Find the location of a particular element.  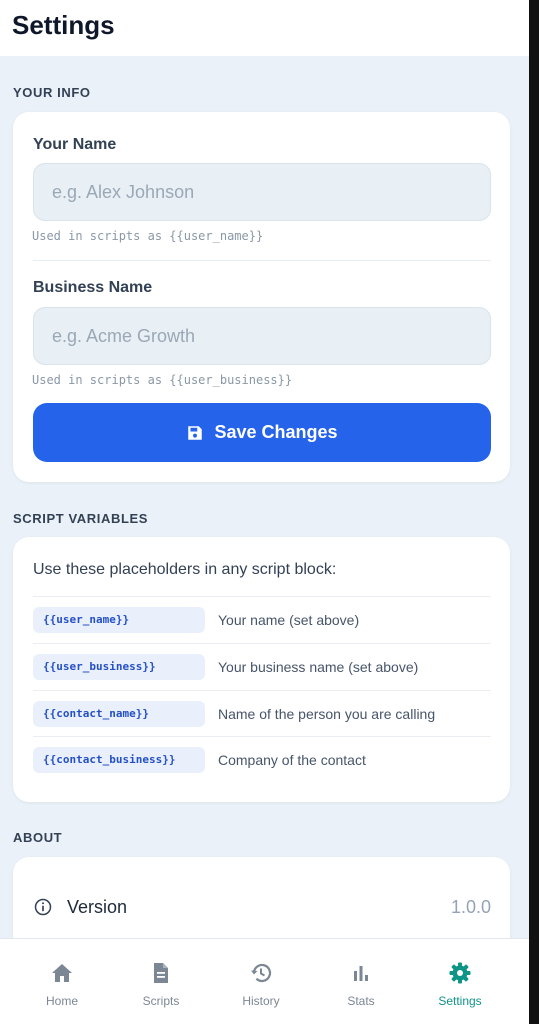

tab-label: History is located at coordinates (261, 1001).